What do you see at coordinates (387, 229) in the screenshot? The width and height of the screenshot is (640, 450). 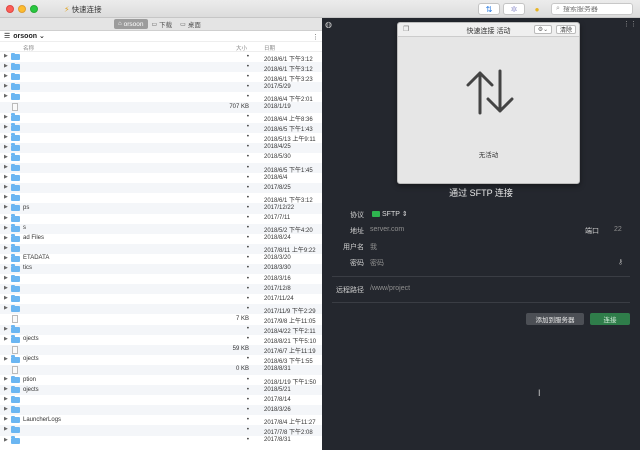 I see `address-input: server.com` at bounding box center [387, 229].